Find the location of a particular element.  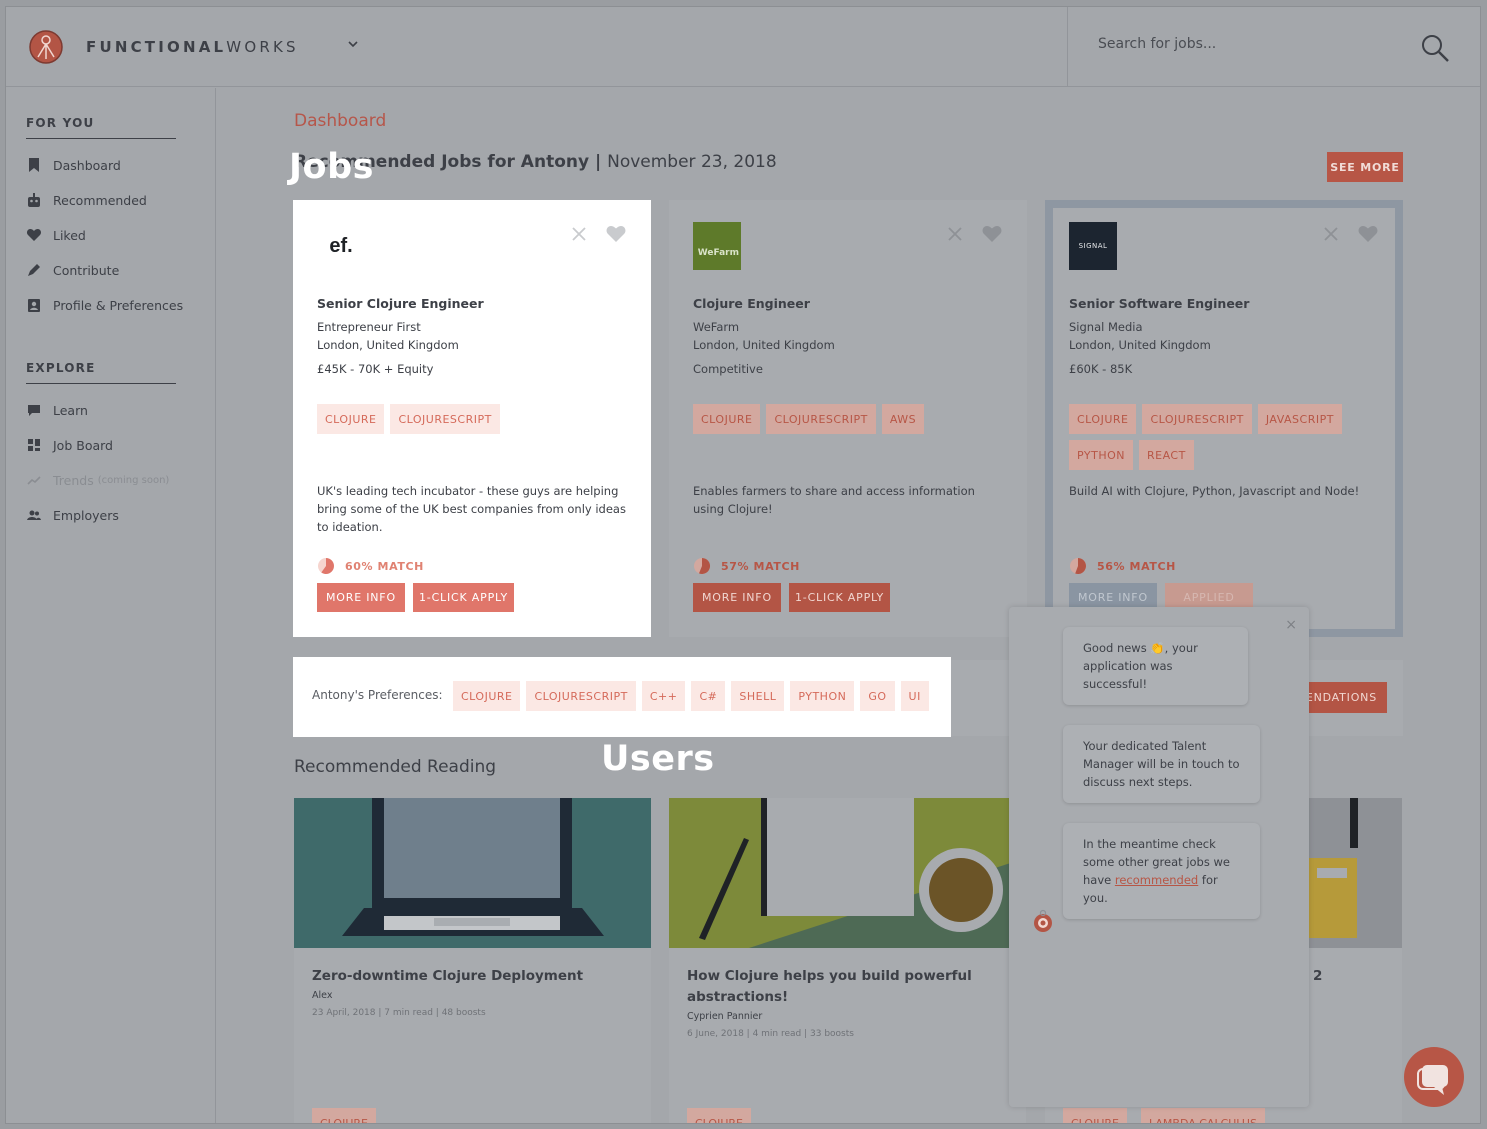

search-area is located at coordinates (1273, 47).